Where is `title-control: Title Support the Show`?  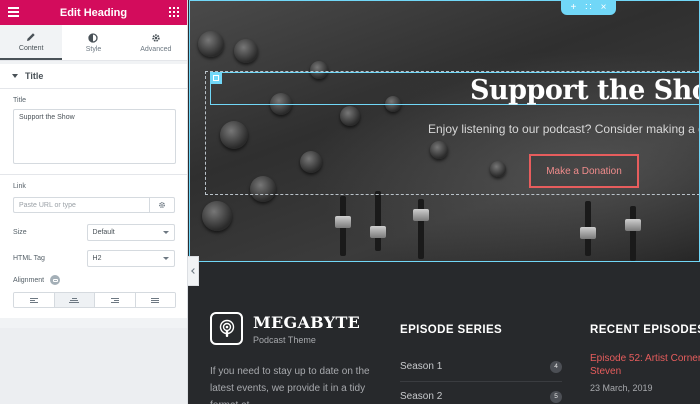
title-control: Title Support the Show is located at coordinates (93, 132).